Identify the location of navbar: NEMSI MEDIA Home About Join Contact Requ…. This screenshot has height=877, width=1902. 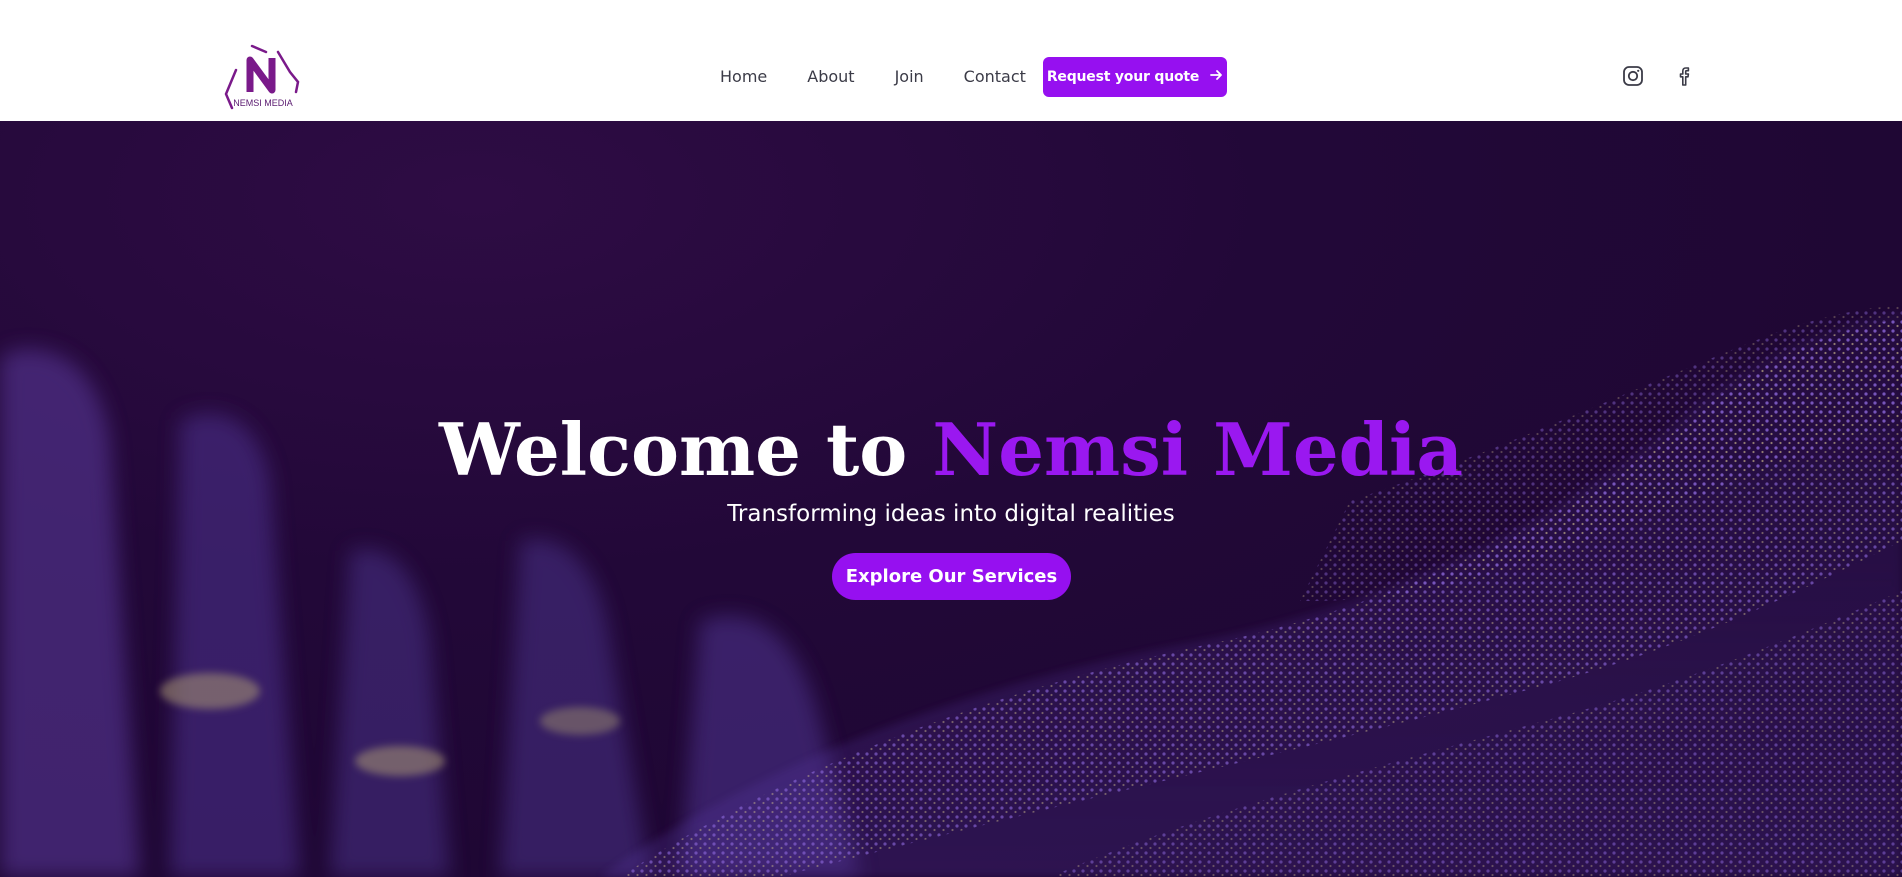
(951, 60).